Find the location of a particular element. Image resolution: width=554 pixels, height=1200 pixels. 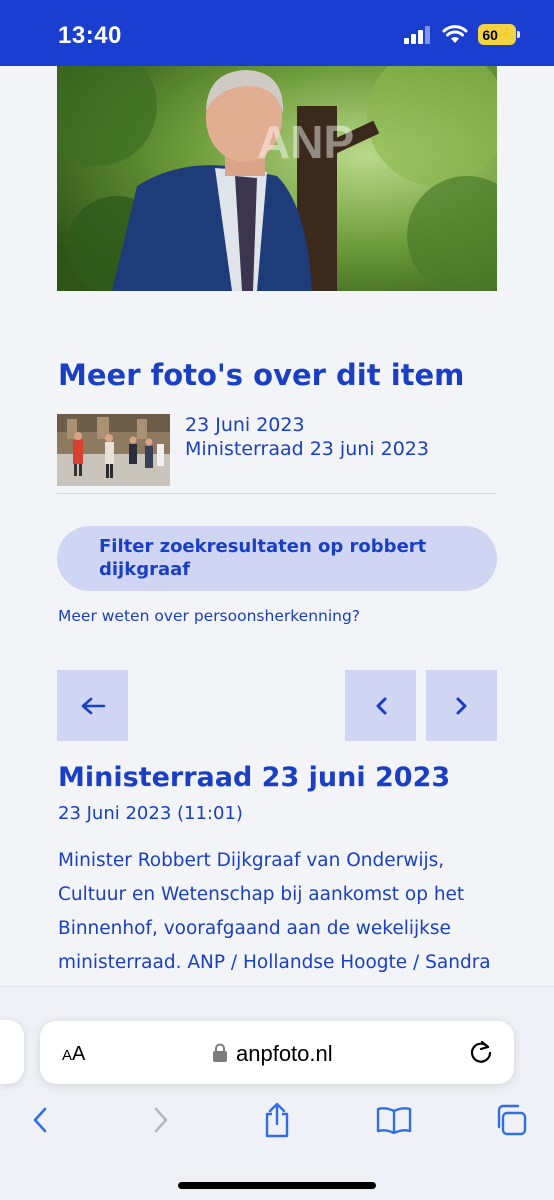

divider is located at coordinates (277, 493).